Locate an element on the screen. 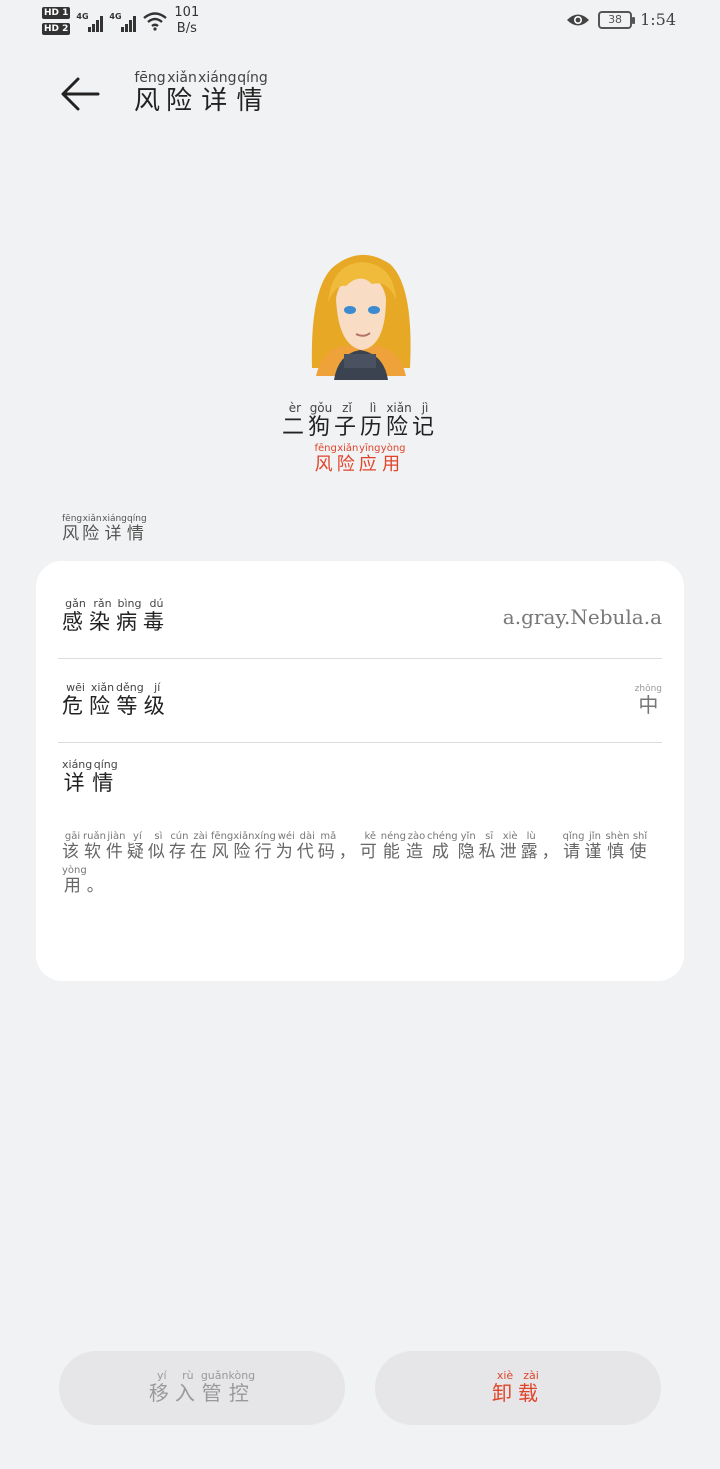  ruby-char: 入rù is located at coordinates (187, 1387).